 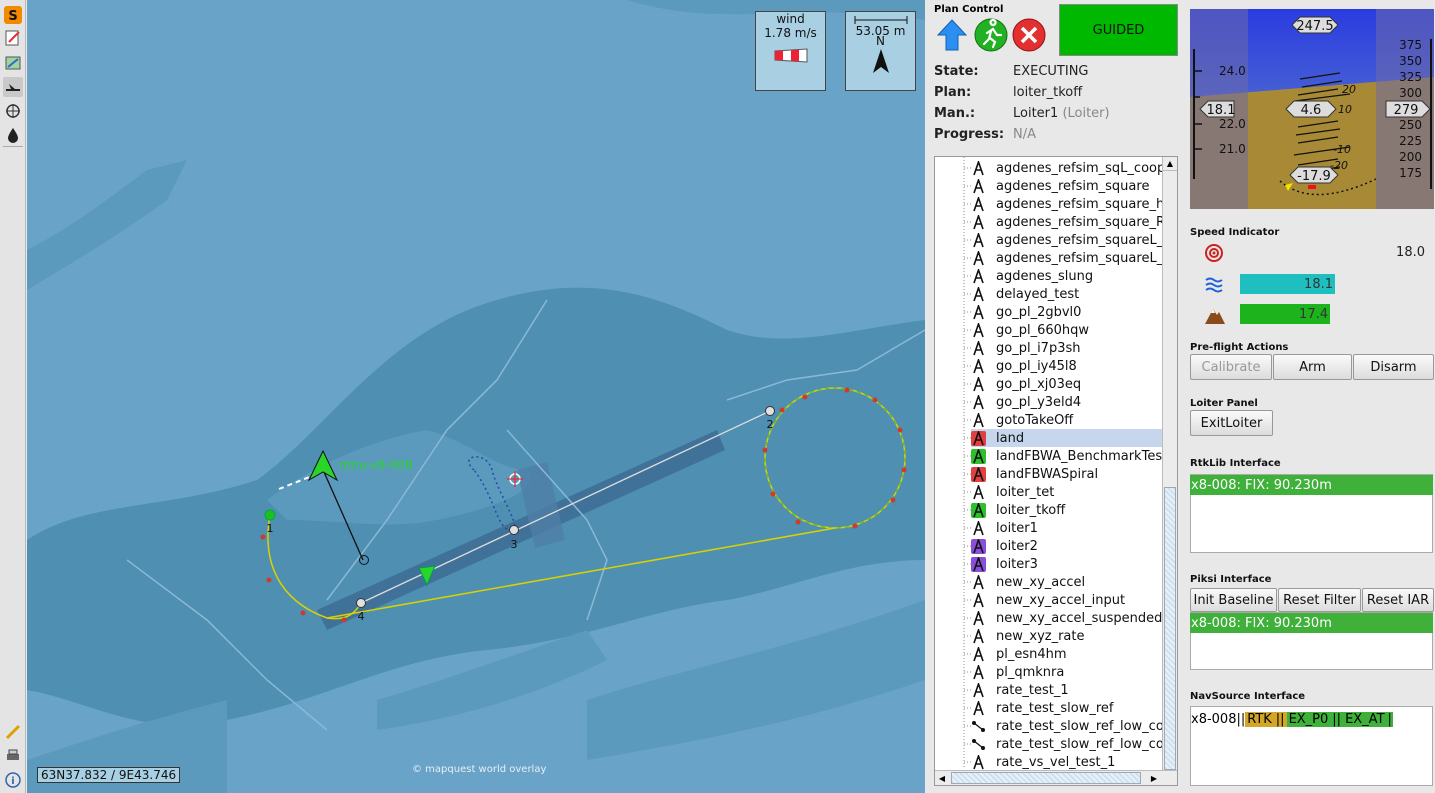 What do you see at coordinates (1311, 284) in the screenshot?
I see `airspeed-row: 18.1` at bounding box center [1311, 284].